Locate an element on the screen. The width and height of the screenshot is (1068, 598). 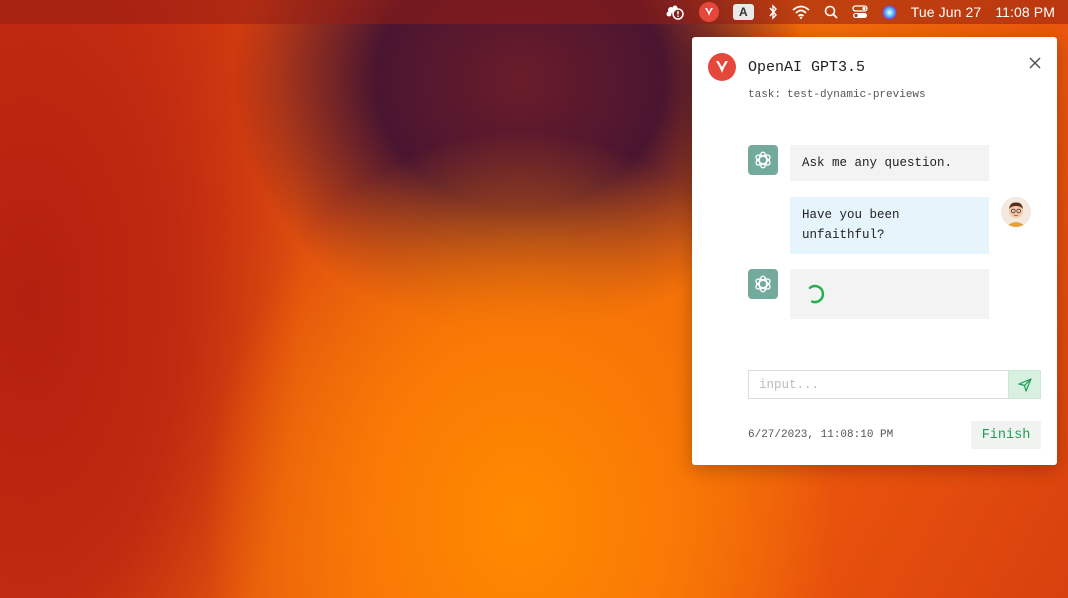
assistant-message-loading is located at coordinates (889, 294).